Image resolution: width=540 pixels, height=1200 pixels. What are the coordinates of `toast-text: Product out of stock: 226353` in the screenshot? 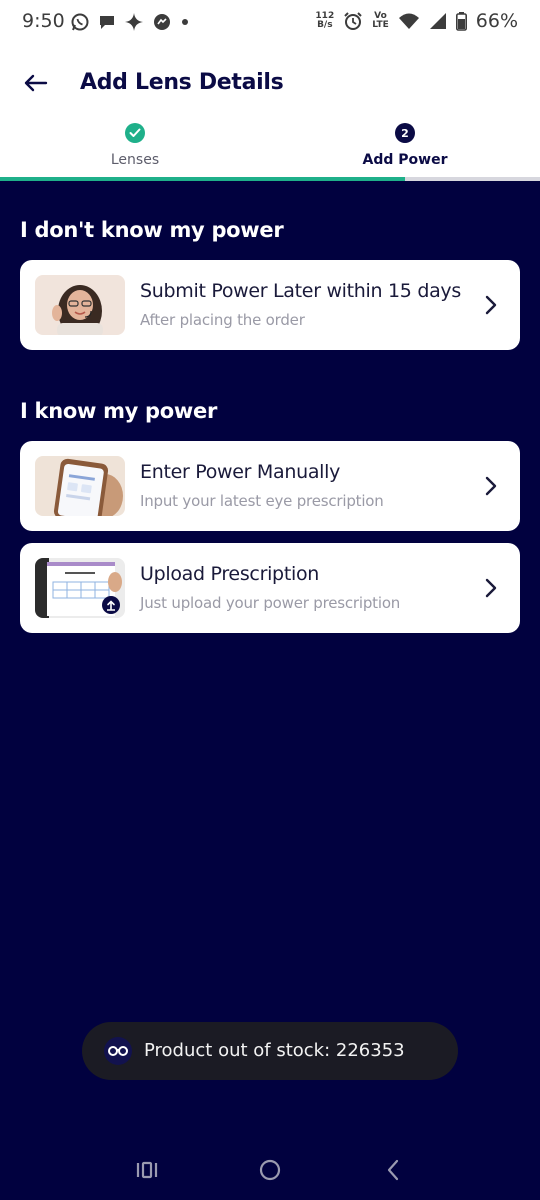 It's located at (274, 1050).